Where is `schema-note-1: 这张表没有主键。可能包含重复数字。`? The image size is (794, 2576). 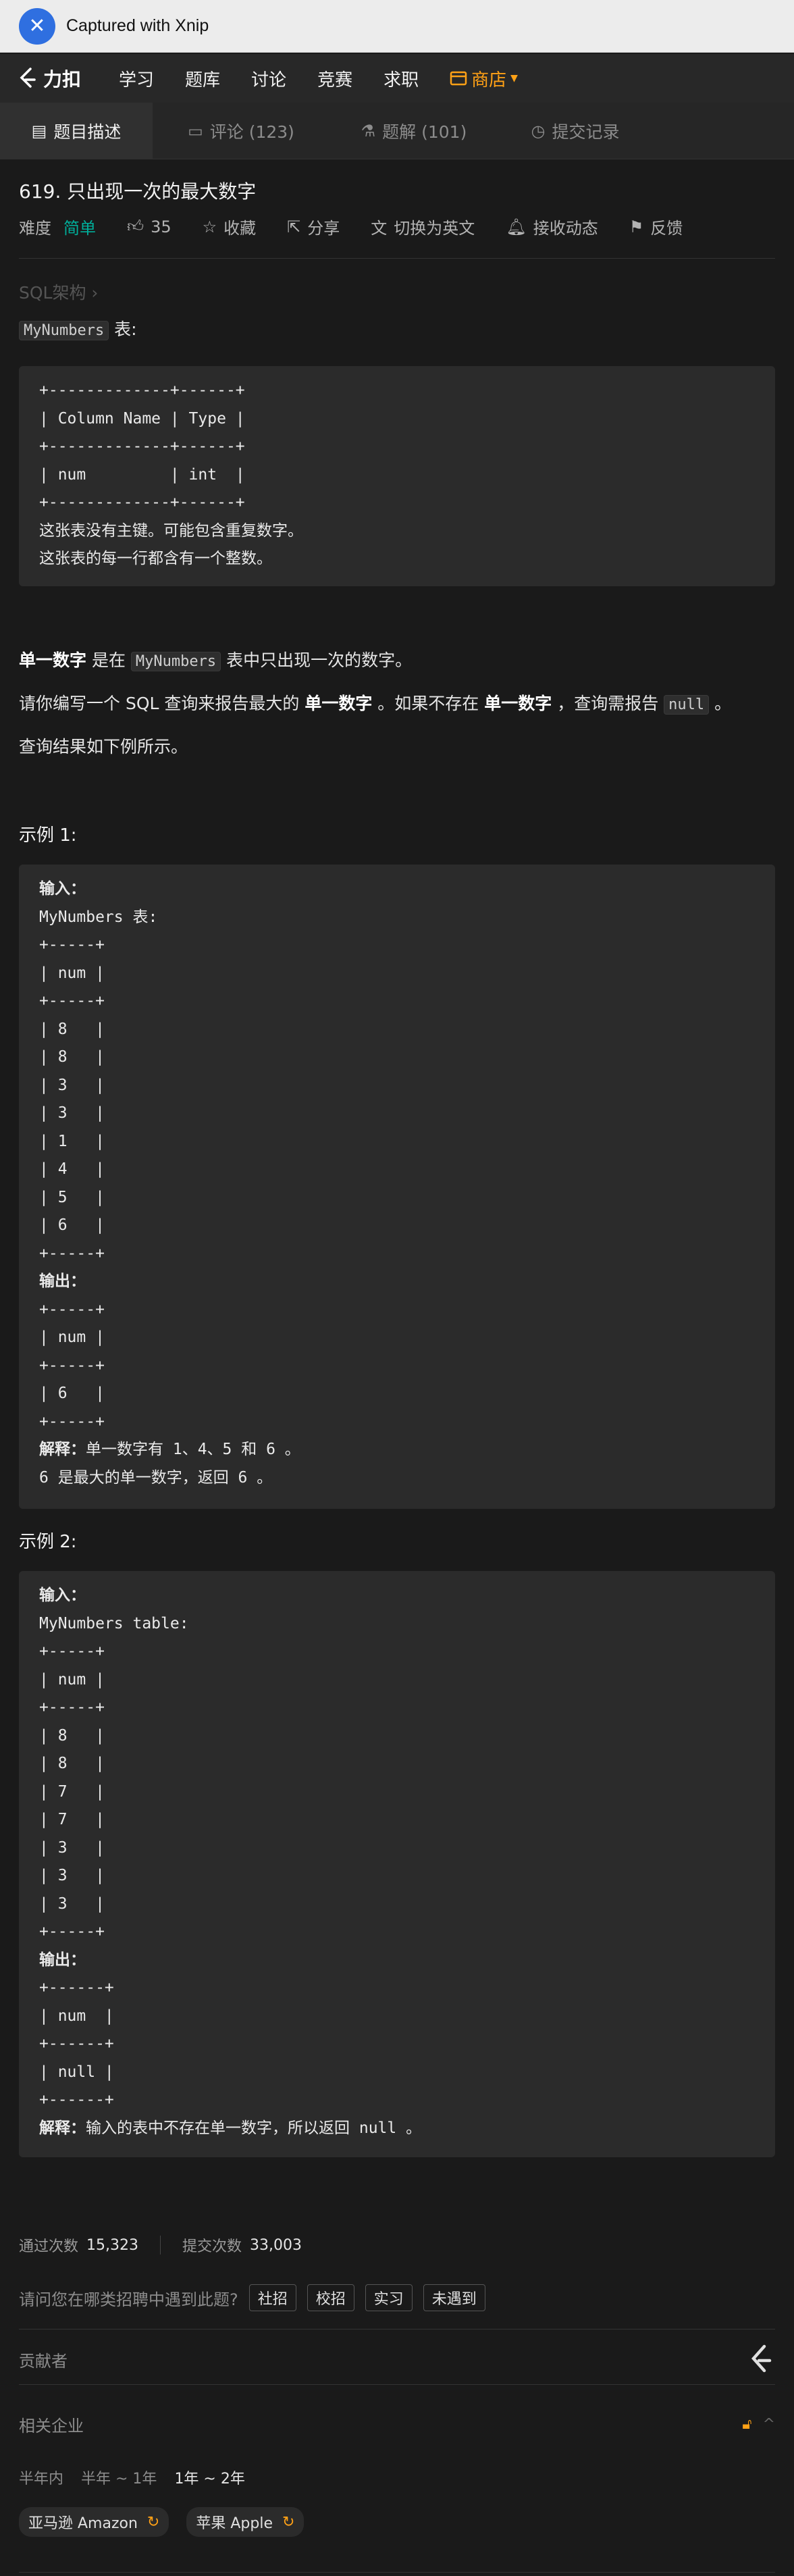
schema-note-1: 这张表没有主键。可能包含重复数字。 is located at coordinates (171, 530).